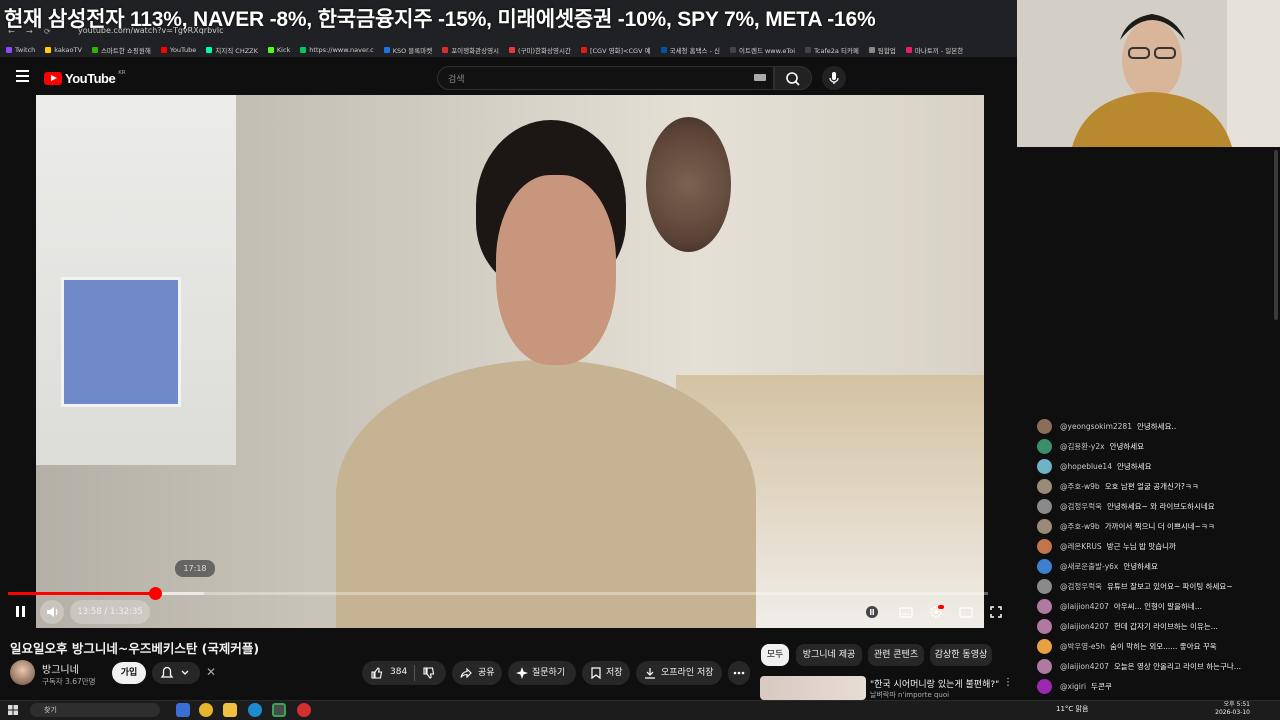 This screenshot has height=720, width=1280. Describe the element at coordinates (936, 612) in the screenshot. I see `settings-gear-icon` at that location.